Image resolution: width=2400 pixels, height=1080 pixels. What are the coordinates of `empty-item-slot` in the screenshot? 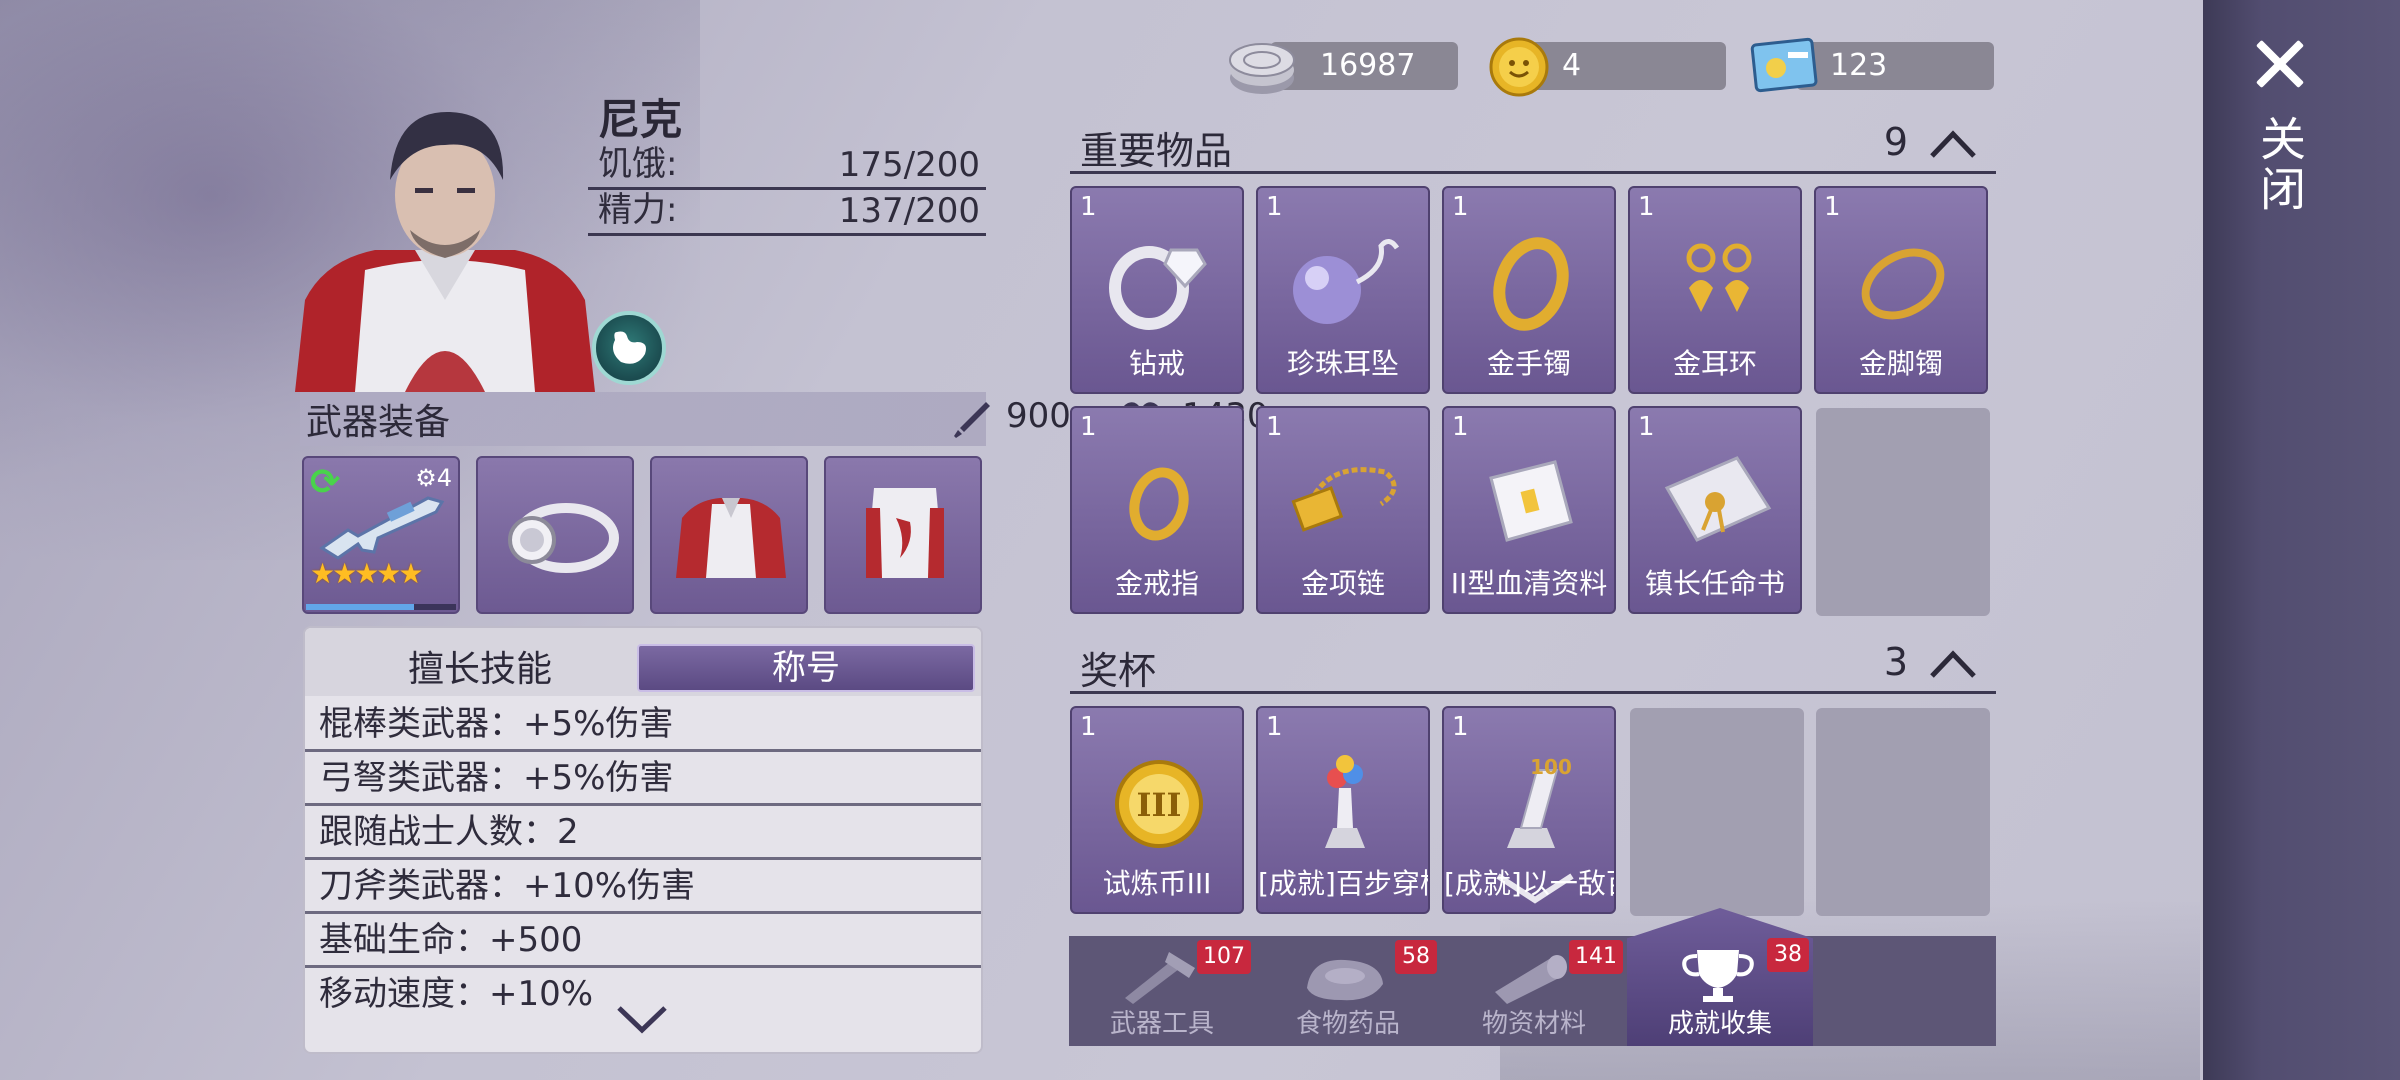 It's located at (1903, 512).